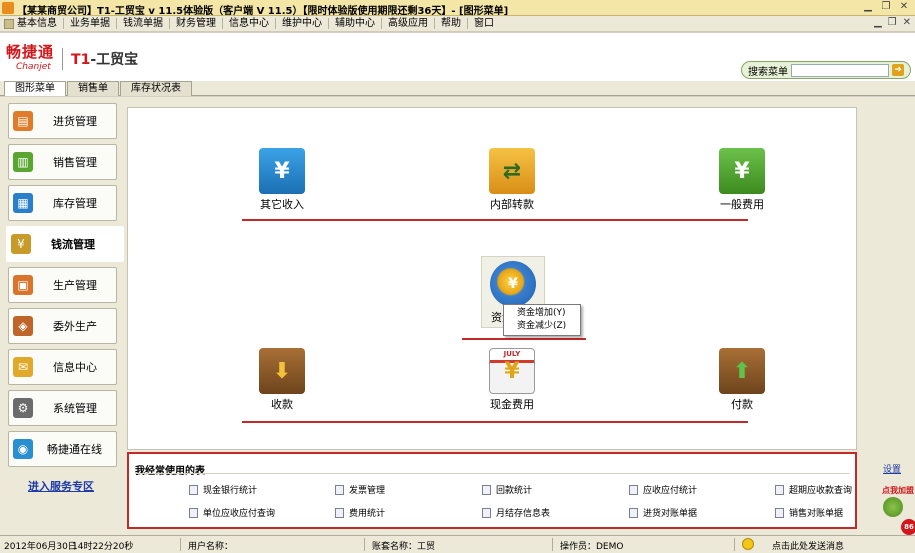 Image resolution: width=915 pixels, height=553 pixels. I want to click on warehouse-icon: ▦, so click(23, 203).